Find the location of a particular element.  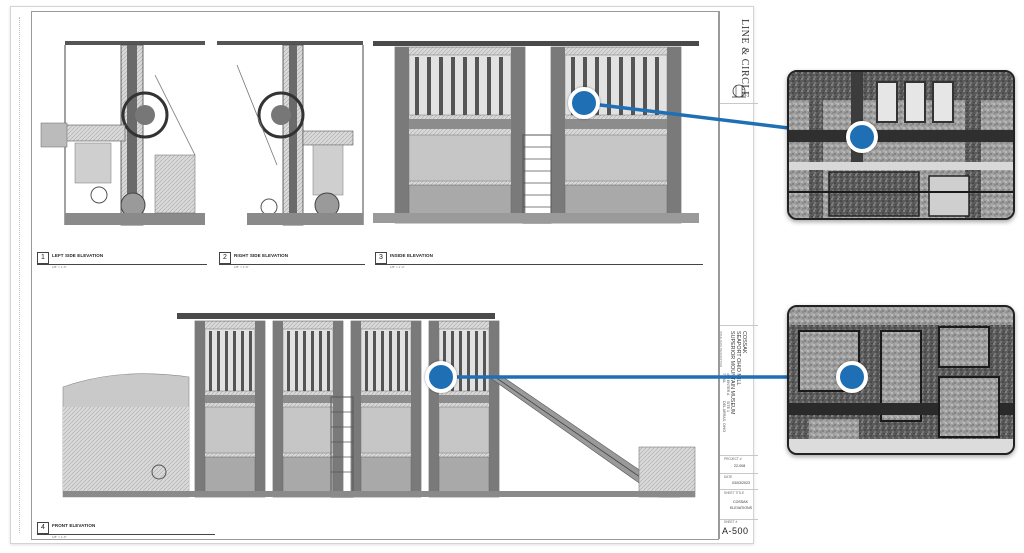

sheet-title-line: ELEVATIONS is located at coordinates (741, 508).